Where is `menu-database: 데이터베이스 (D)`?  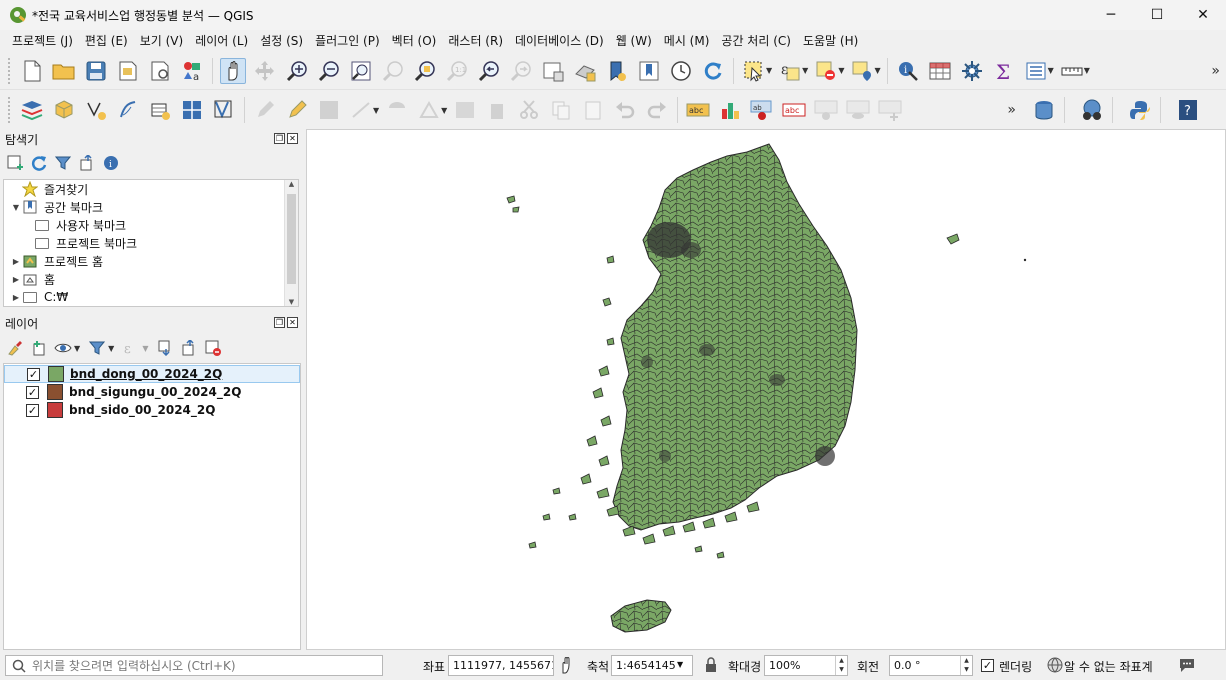
menu-database: 데이터베이스 (D) is located at coordinates (559, 41).